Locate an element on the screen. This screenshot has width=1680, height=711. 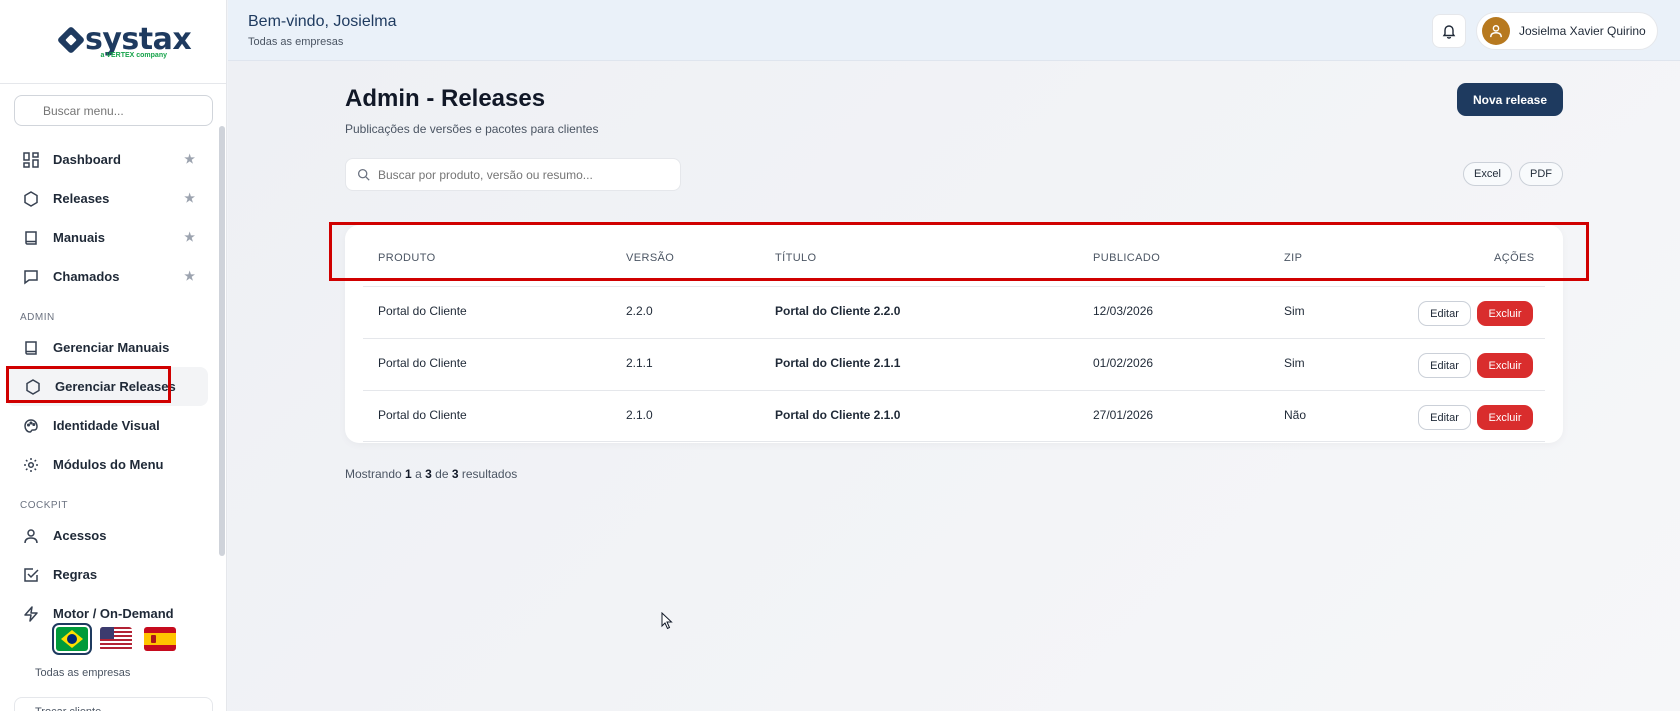
sidebar-item-identidade-visual: Identidade Visual is located at coordinates (109, 425).